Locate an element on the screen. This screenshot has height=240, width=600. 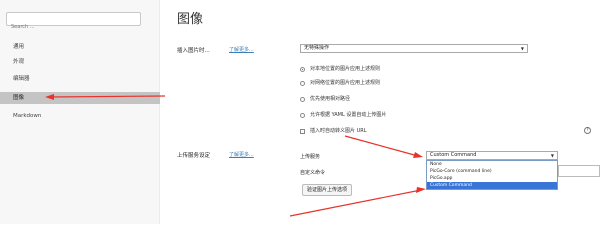
insert-option-network: 对网络位置的图片应用上述规则 is located at coordinates (430, 83).